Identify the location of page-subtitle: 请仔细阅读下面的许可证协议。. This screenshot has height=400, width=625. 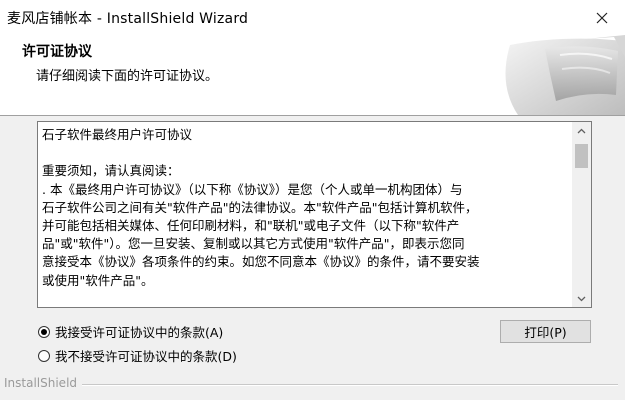
(127, 76).